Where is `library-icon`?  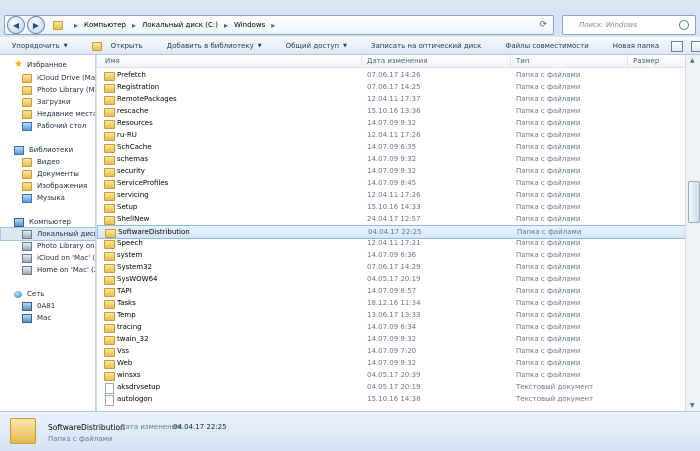
library-icon is located at coordinates (19, 150).